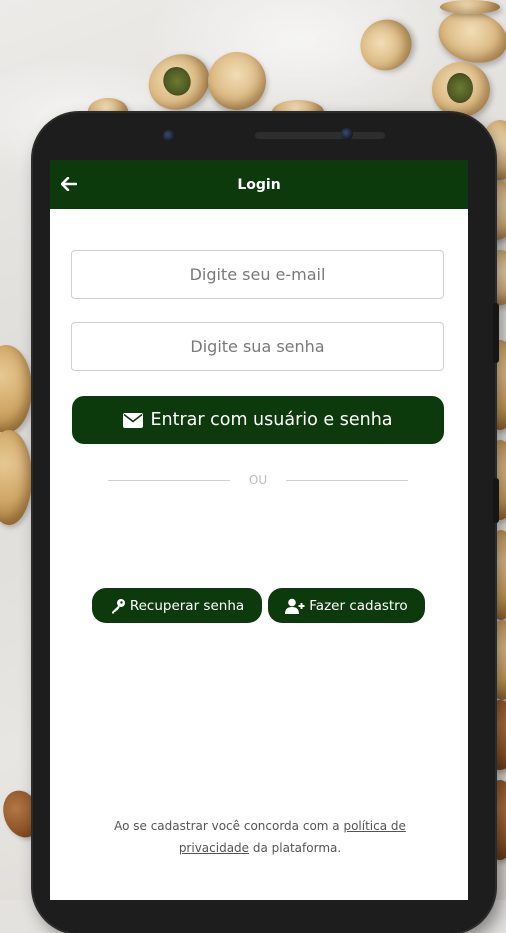  What do you see at coordinates (257, 274) in the screenshot?
I see `email-field` at bounding box center [257, 274].